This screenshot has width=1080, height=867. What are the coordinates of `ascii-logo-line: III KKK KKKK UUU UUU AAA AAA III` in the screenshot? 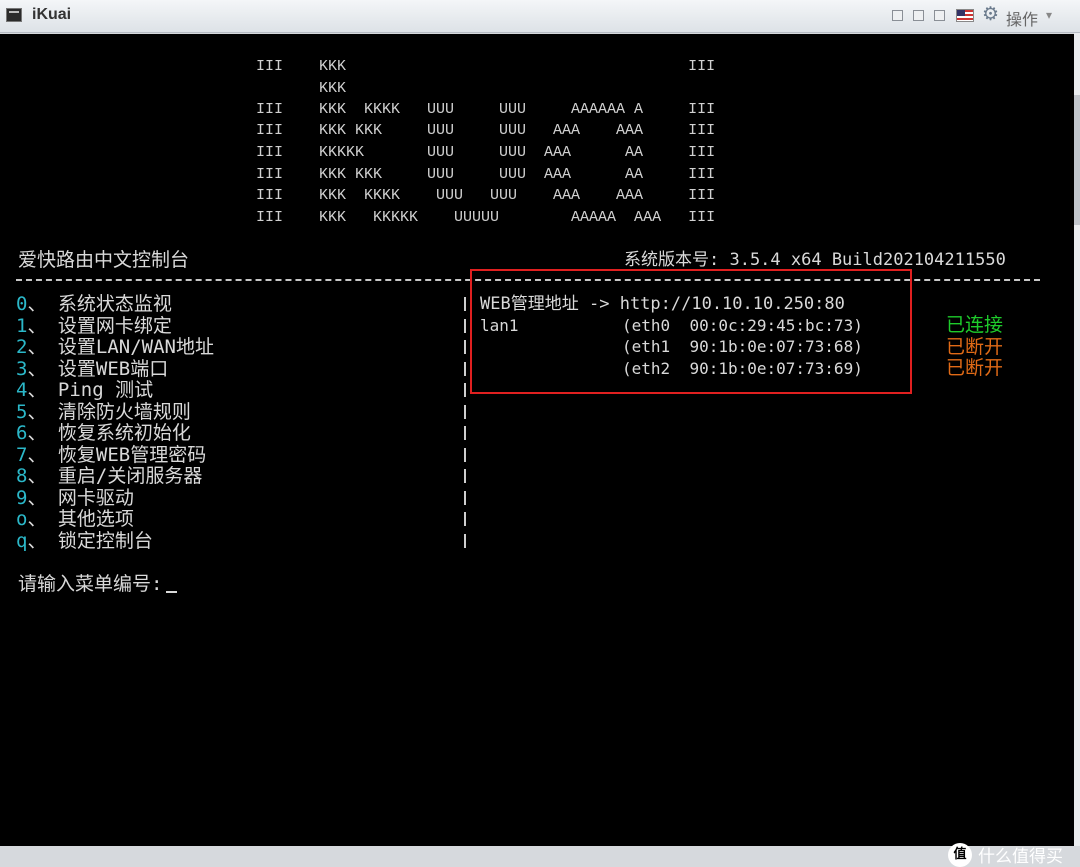 It's located at (486, 195).